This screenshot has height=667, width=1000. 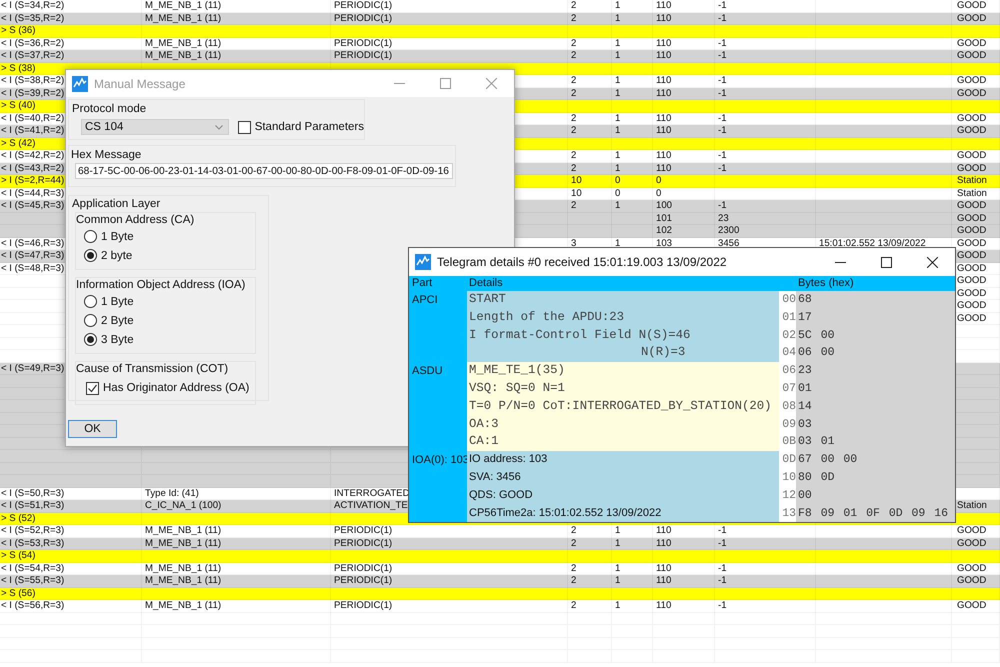 What do you see at coordinates (875, 477) in the screenshot?
I see `bytes-cell: 80 0D` at bounding box center [875, 477].